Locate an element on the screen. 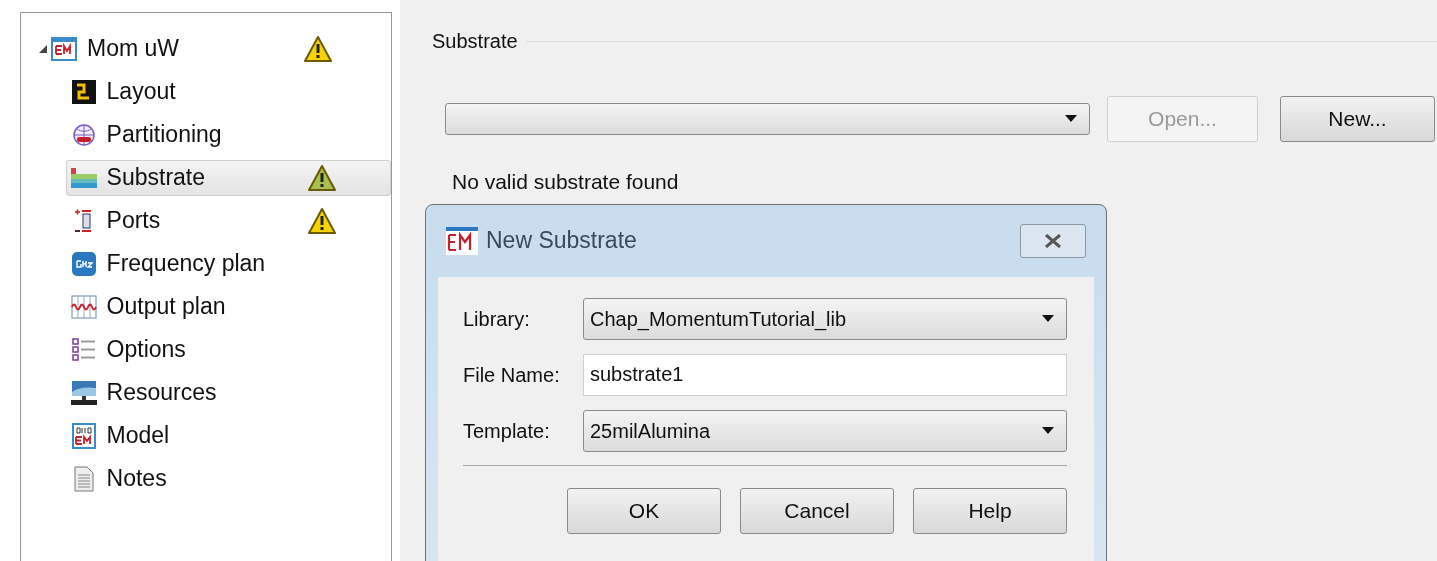 The image size is (1437, 561). field-label: Template: is located at coordinates (507, 431).